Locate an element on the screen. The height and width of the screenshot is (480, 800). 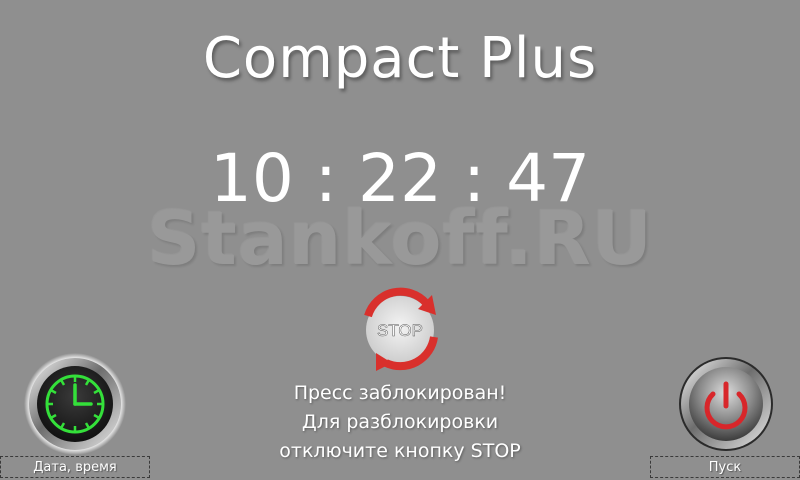
lock-message-line: Для разблокировки is located at coordinates (400, 422).